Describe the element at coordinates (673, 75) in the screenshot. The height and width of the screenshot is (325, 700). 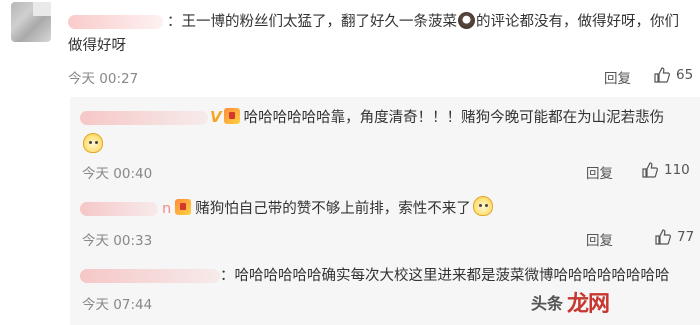
I see `like-button: 65` at that location.